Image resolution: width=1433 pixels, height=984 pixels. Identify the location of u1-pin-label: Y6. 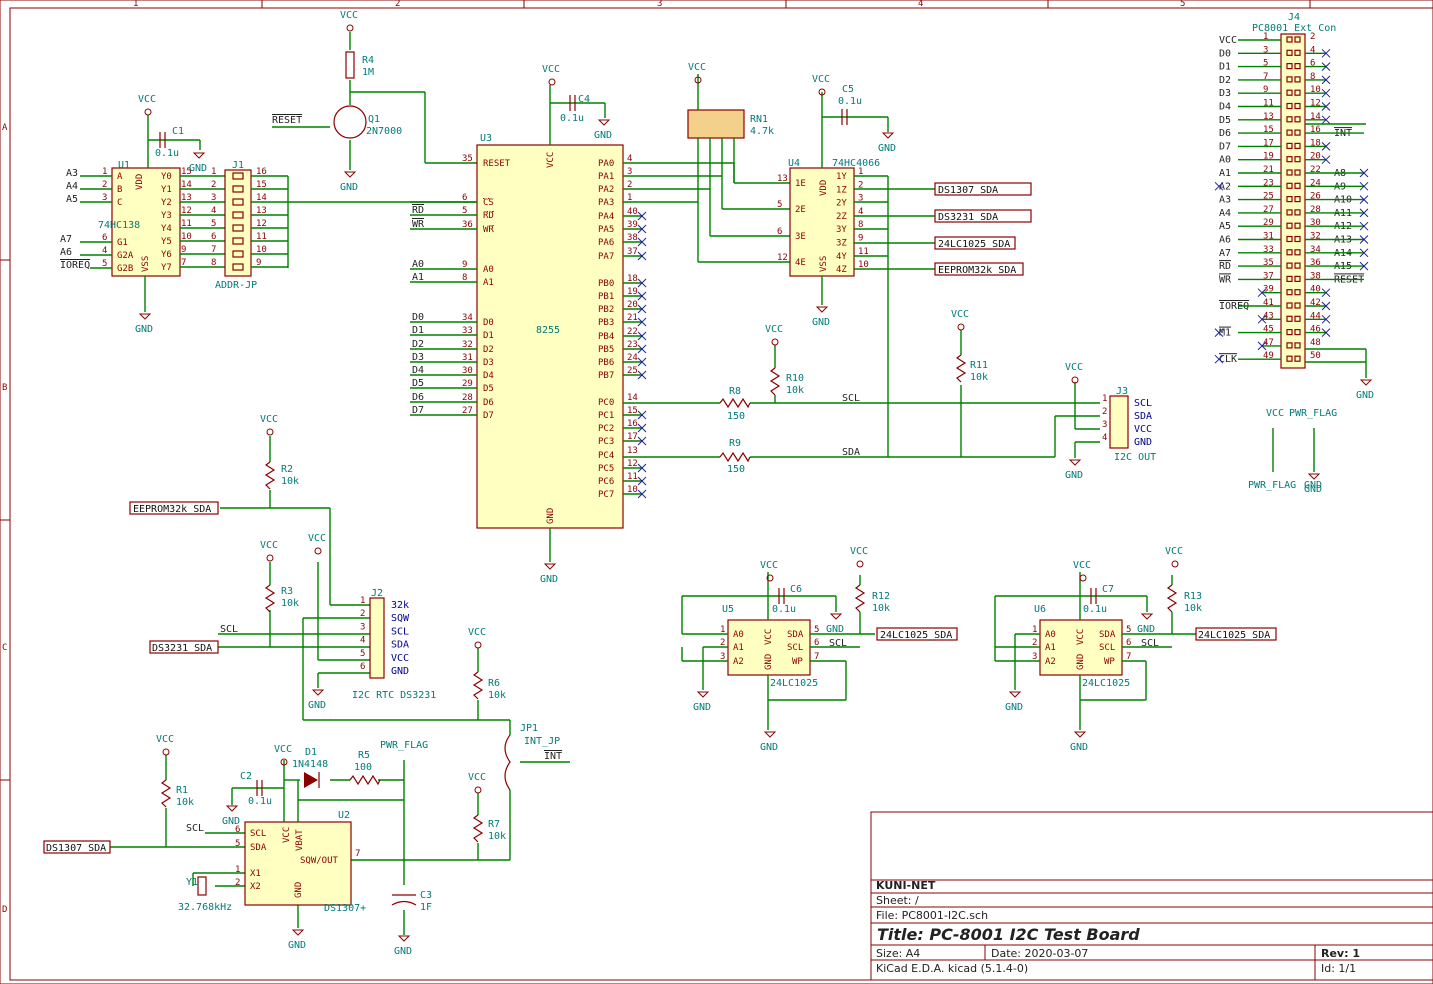
(166, 255).